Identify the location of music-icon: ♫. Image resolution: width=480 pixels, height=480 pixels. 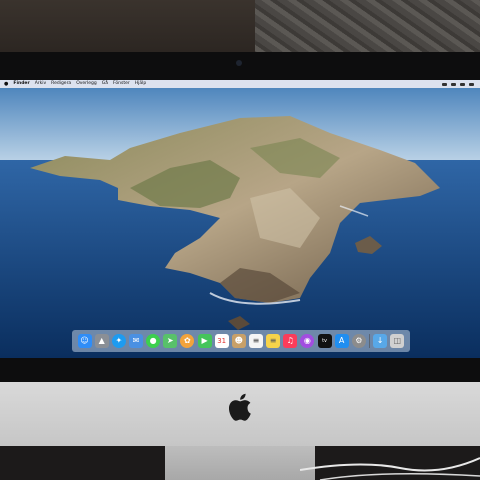
(290, 341).